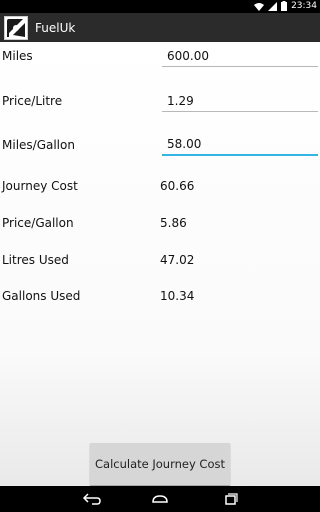  What do you see at coordinates (40, 186) in the screenshot?
I see `journey-cost-label: Journey Cost` at bounding box center [40, 186].